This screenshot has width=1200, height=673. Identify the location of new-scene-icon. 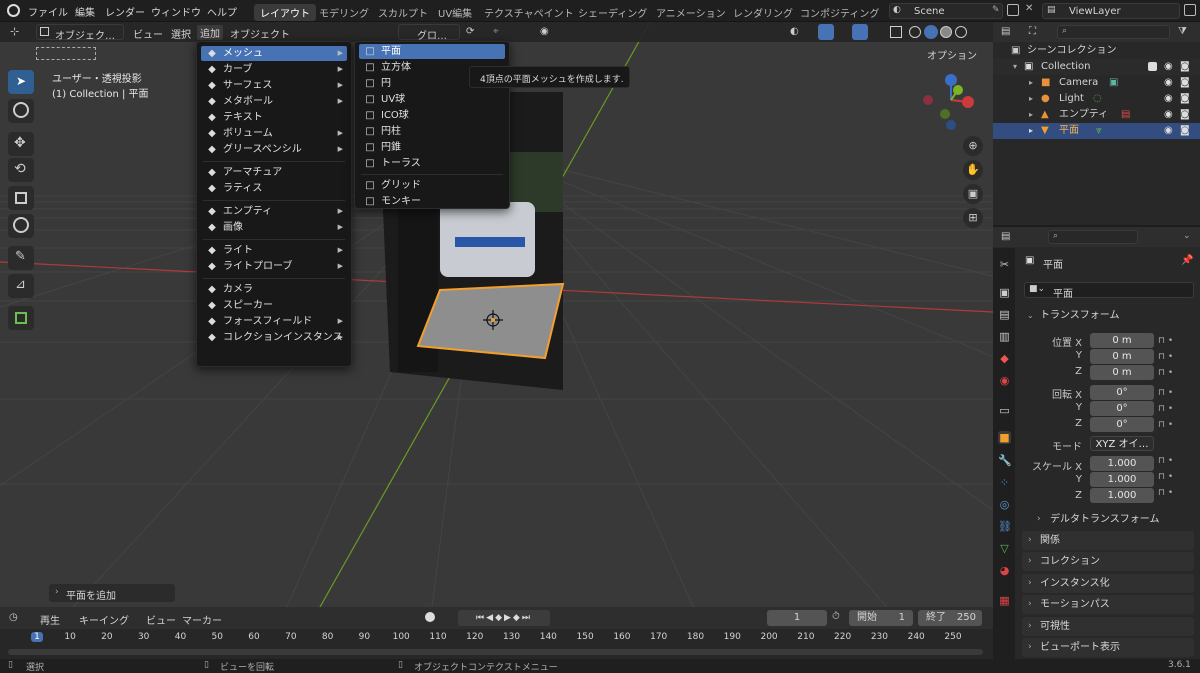
(1013, 10).